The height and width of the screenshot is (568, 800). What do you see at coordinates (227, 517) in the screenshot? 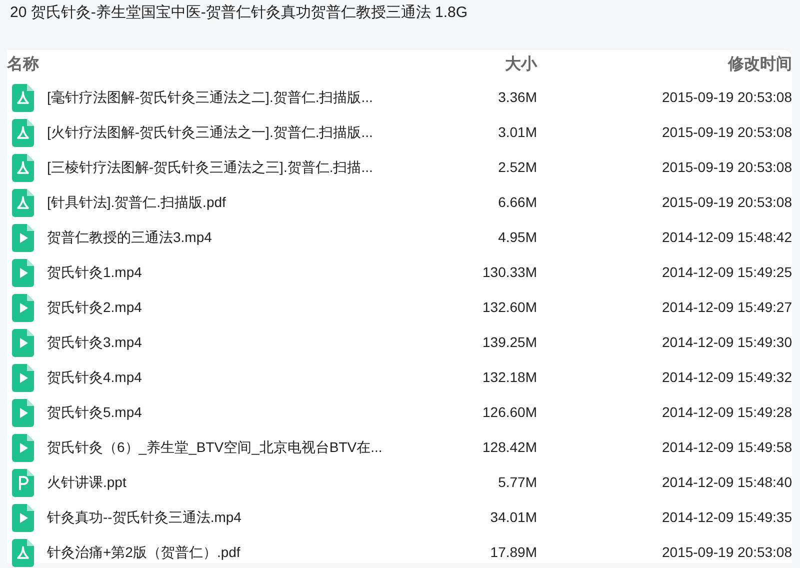
I see `file-name: 针灸真功--贺氏针灸三通法.mp4` at bounding box center [227, 517].